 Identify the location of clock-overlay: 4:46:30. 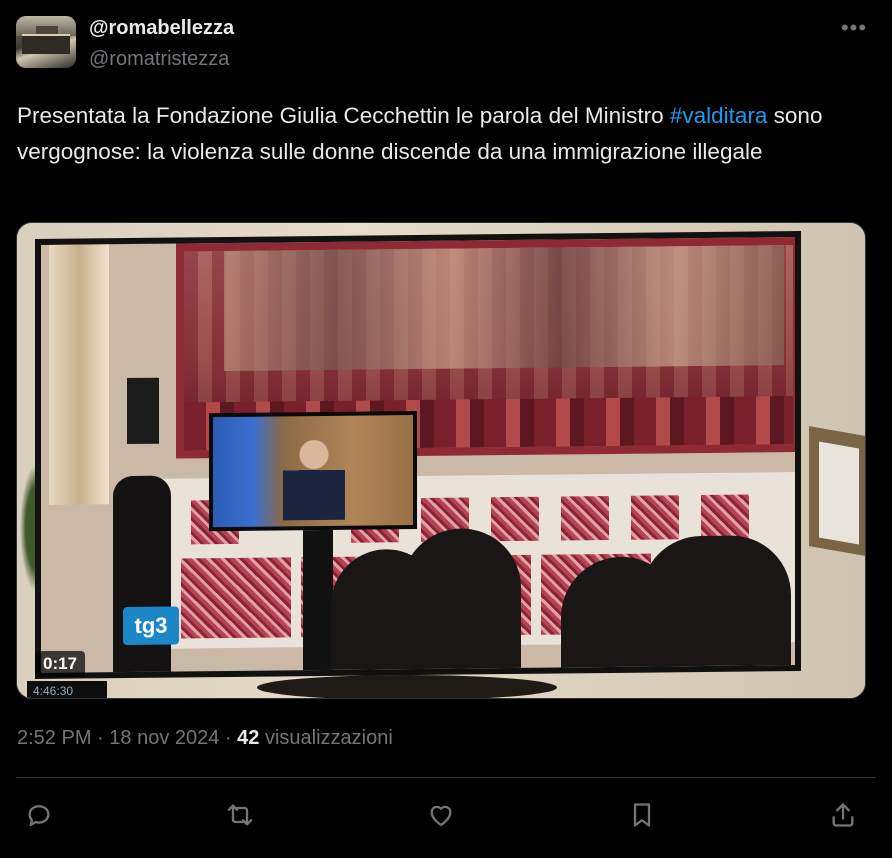
(67, 689).